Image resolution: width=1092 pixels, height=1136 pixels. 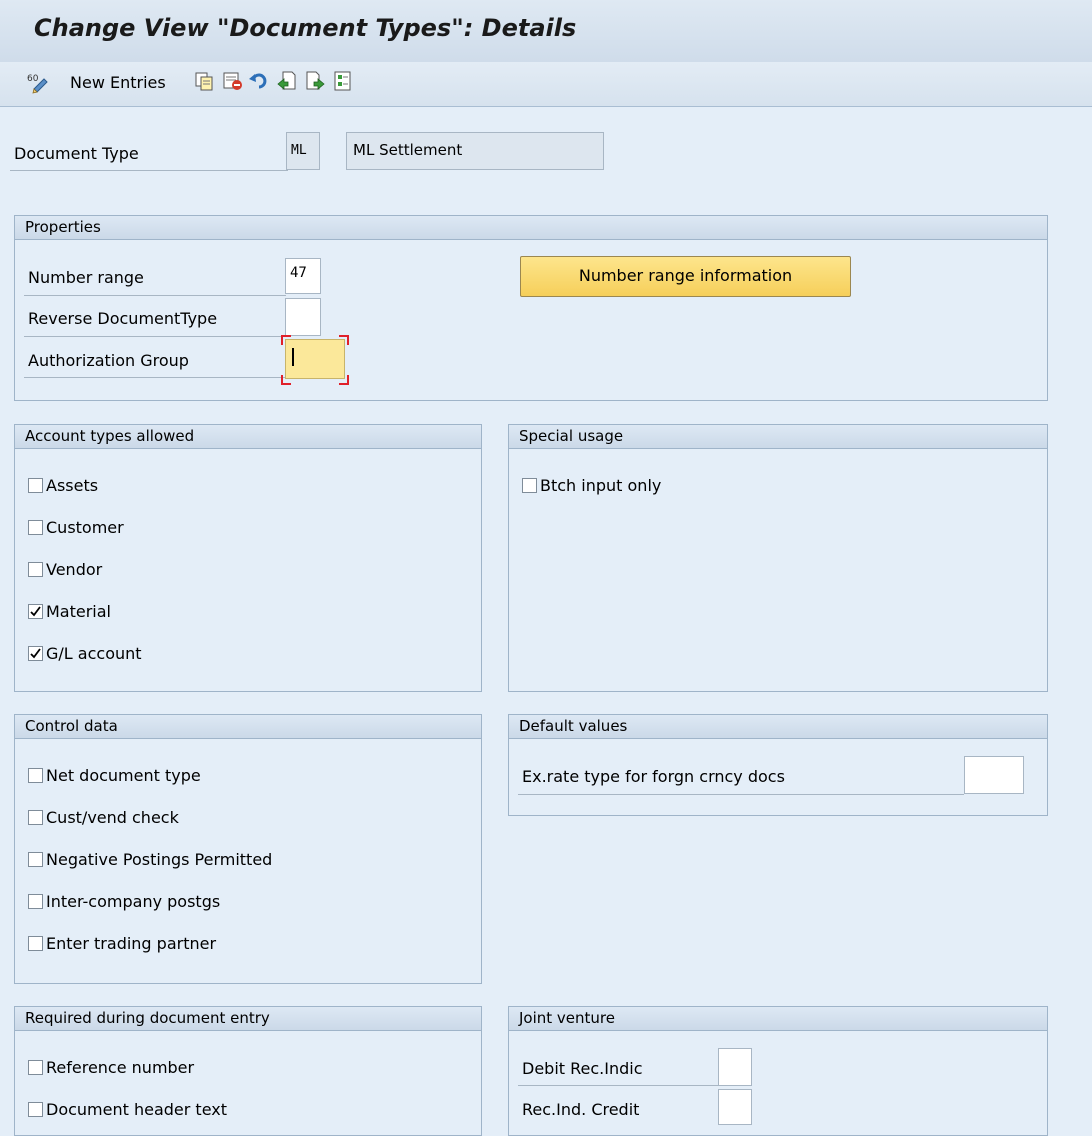 I want to click on authorization-group-input, so click(x=315, y=359).